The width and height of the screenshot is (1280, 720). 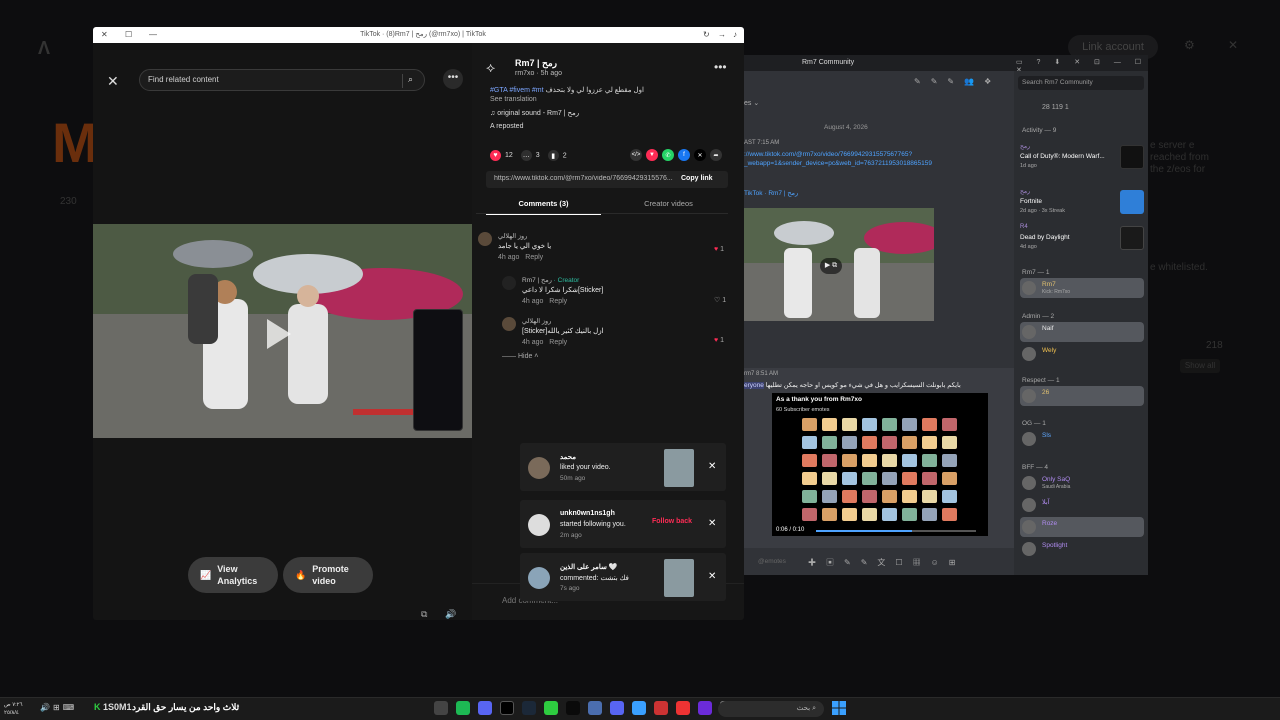 What do you see at coordinates (507, 708) in the screenshot?
I see `tiktok-icon` at bounding box center [507, 708].